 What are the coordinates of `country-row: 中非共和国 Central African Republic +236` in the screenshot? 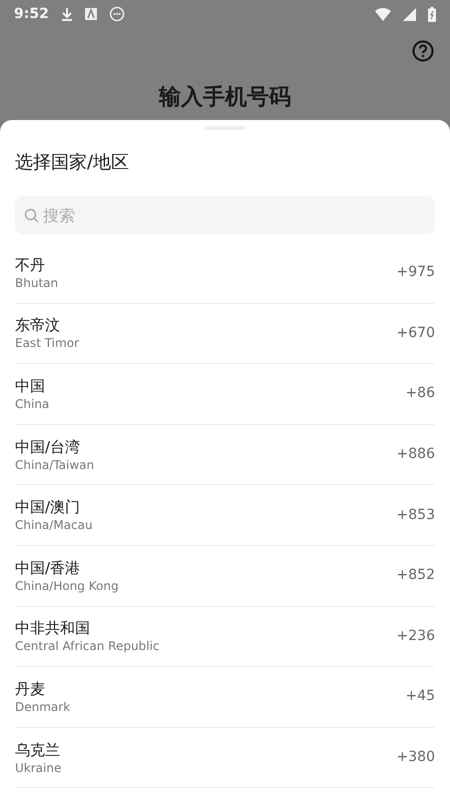 It's located at (225, 637).